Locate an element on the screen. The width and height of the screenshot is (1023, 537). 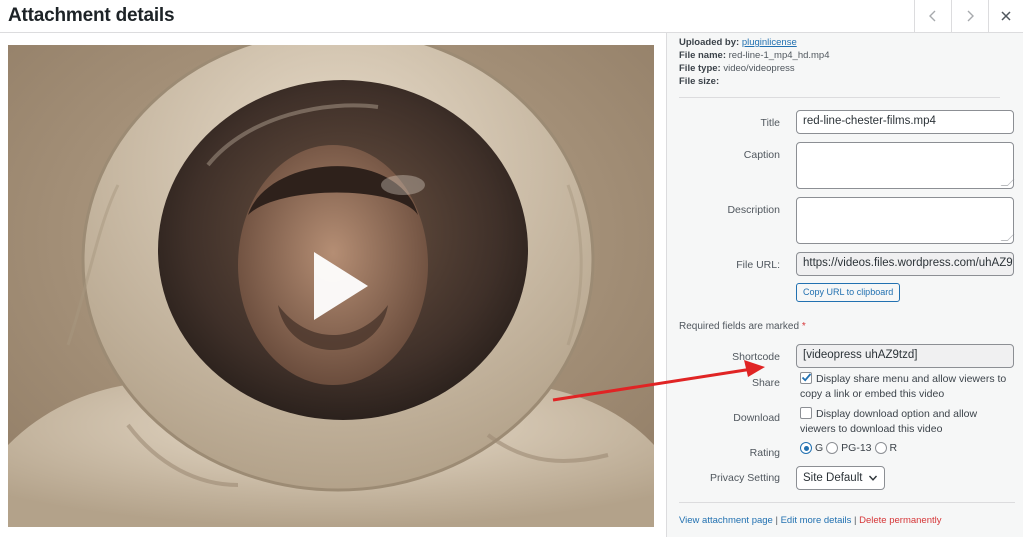
share-checkbox is located at coordinates (806, 378).